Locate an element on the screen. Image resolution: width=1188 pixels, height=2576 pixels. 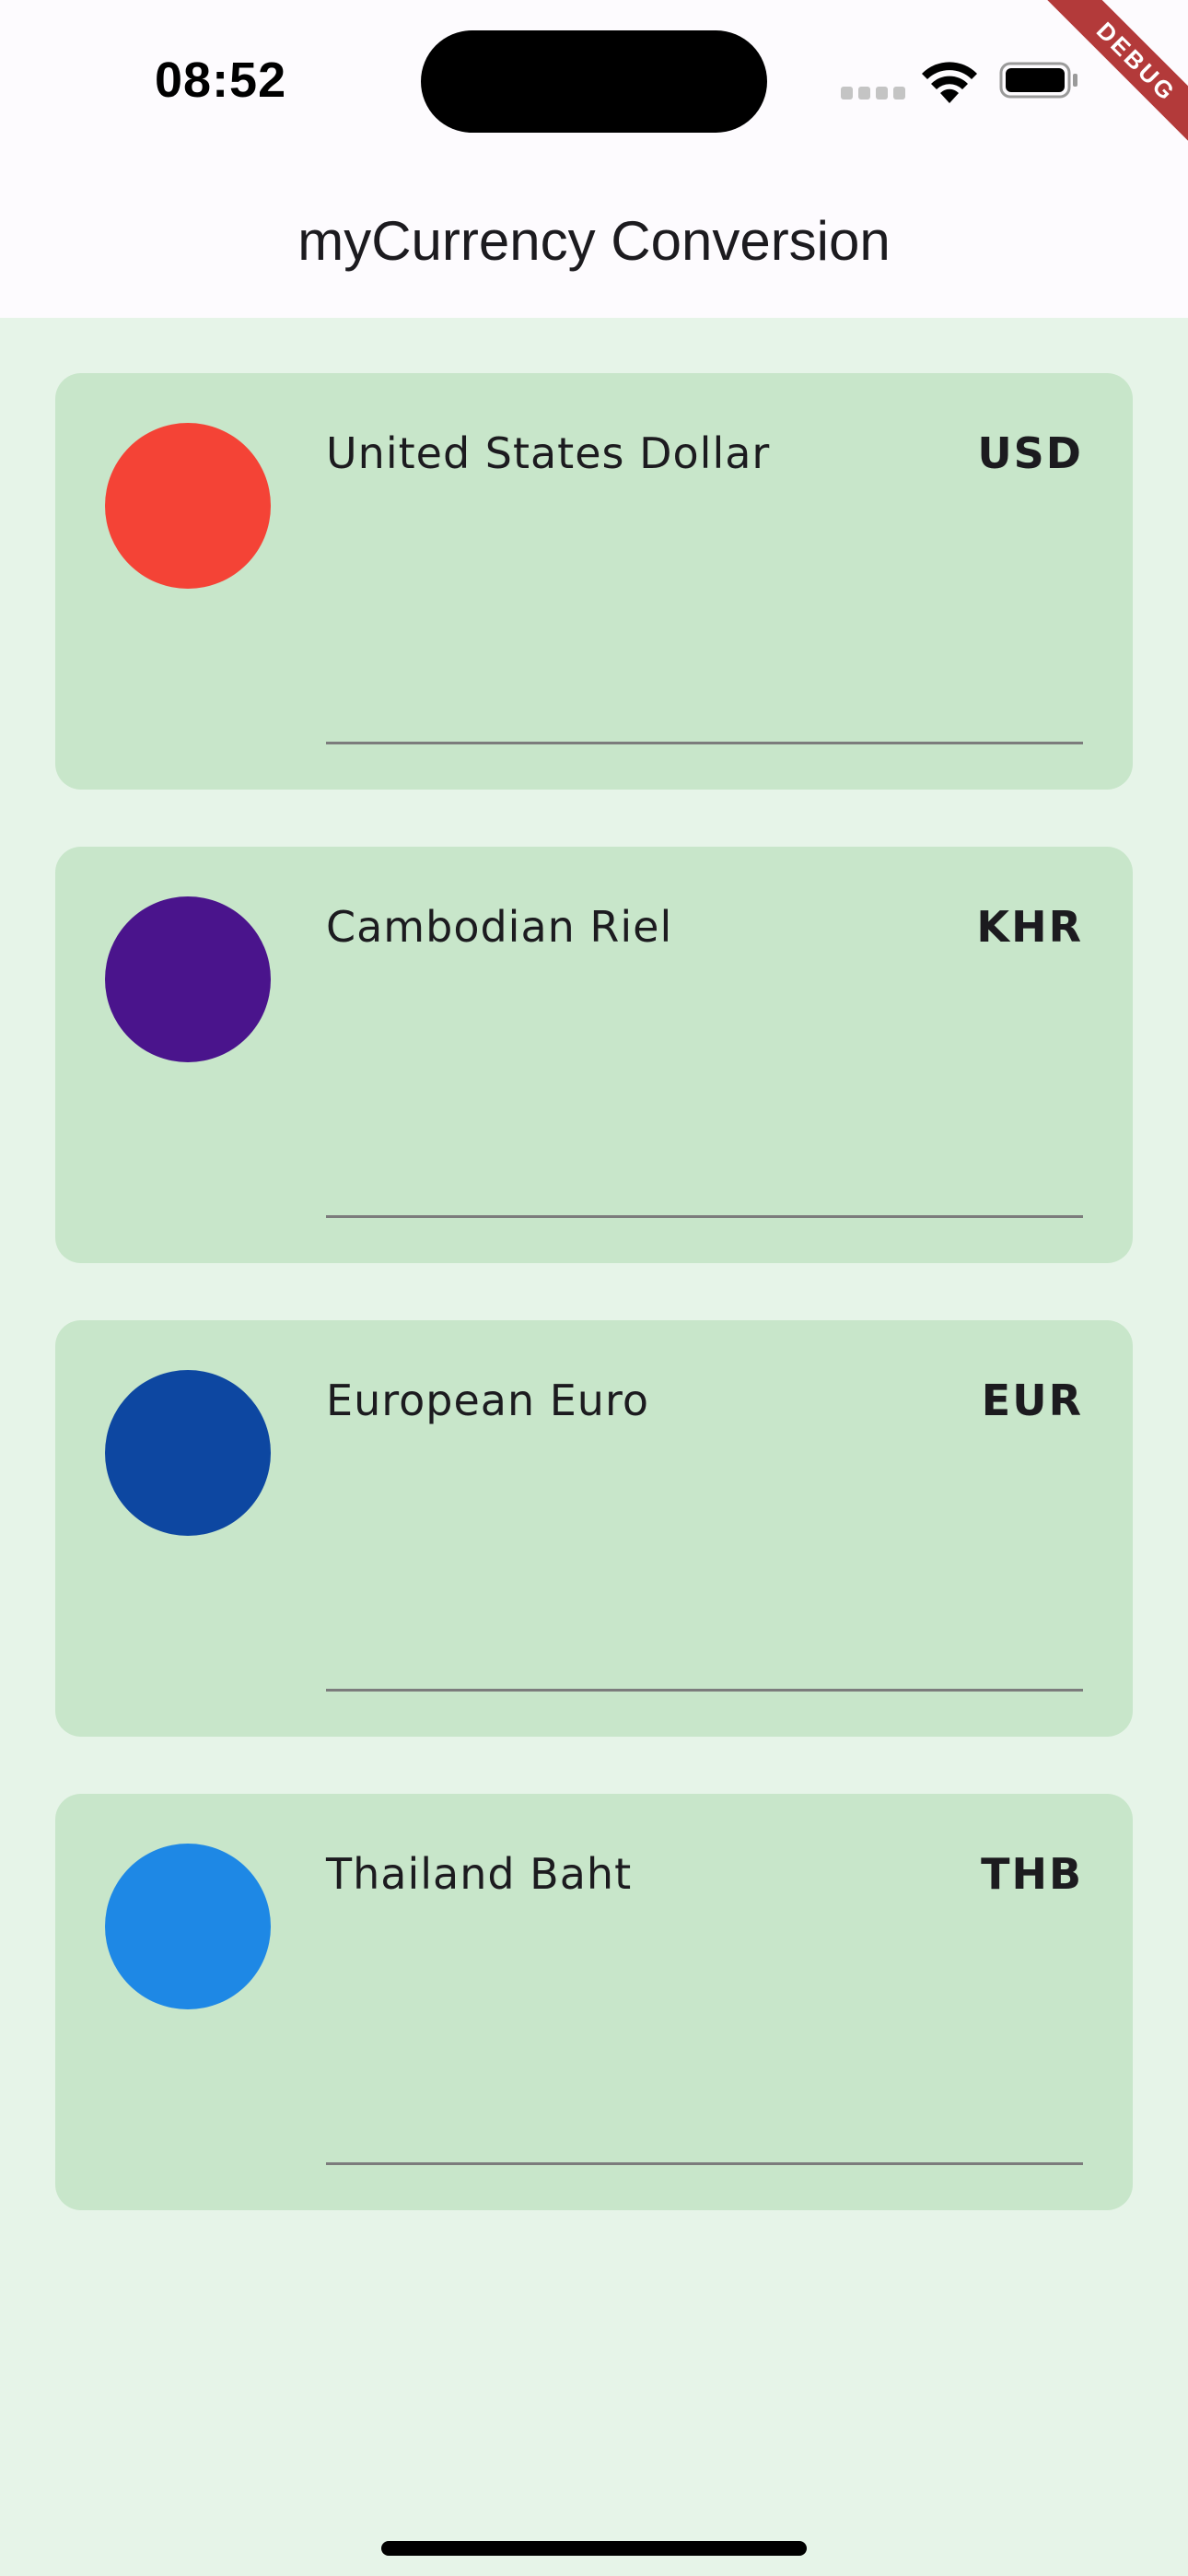
dynamic-island is located at coordinates (594, 81).